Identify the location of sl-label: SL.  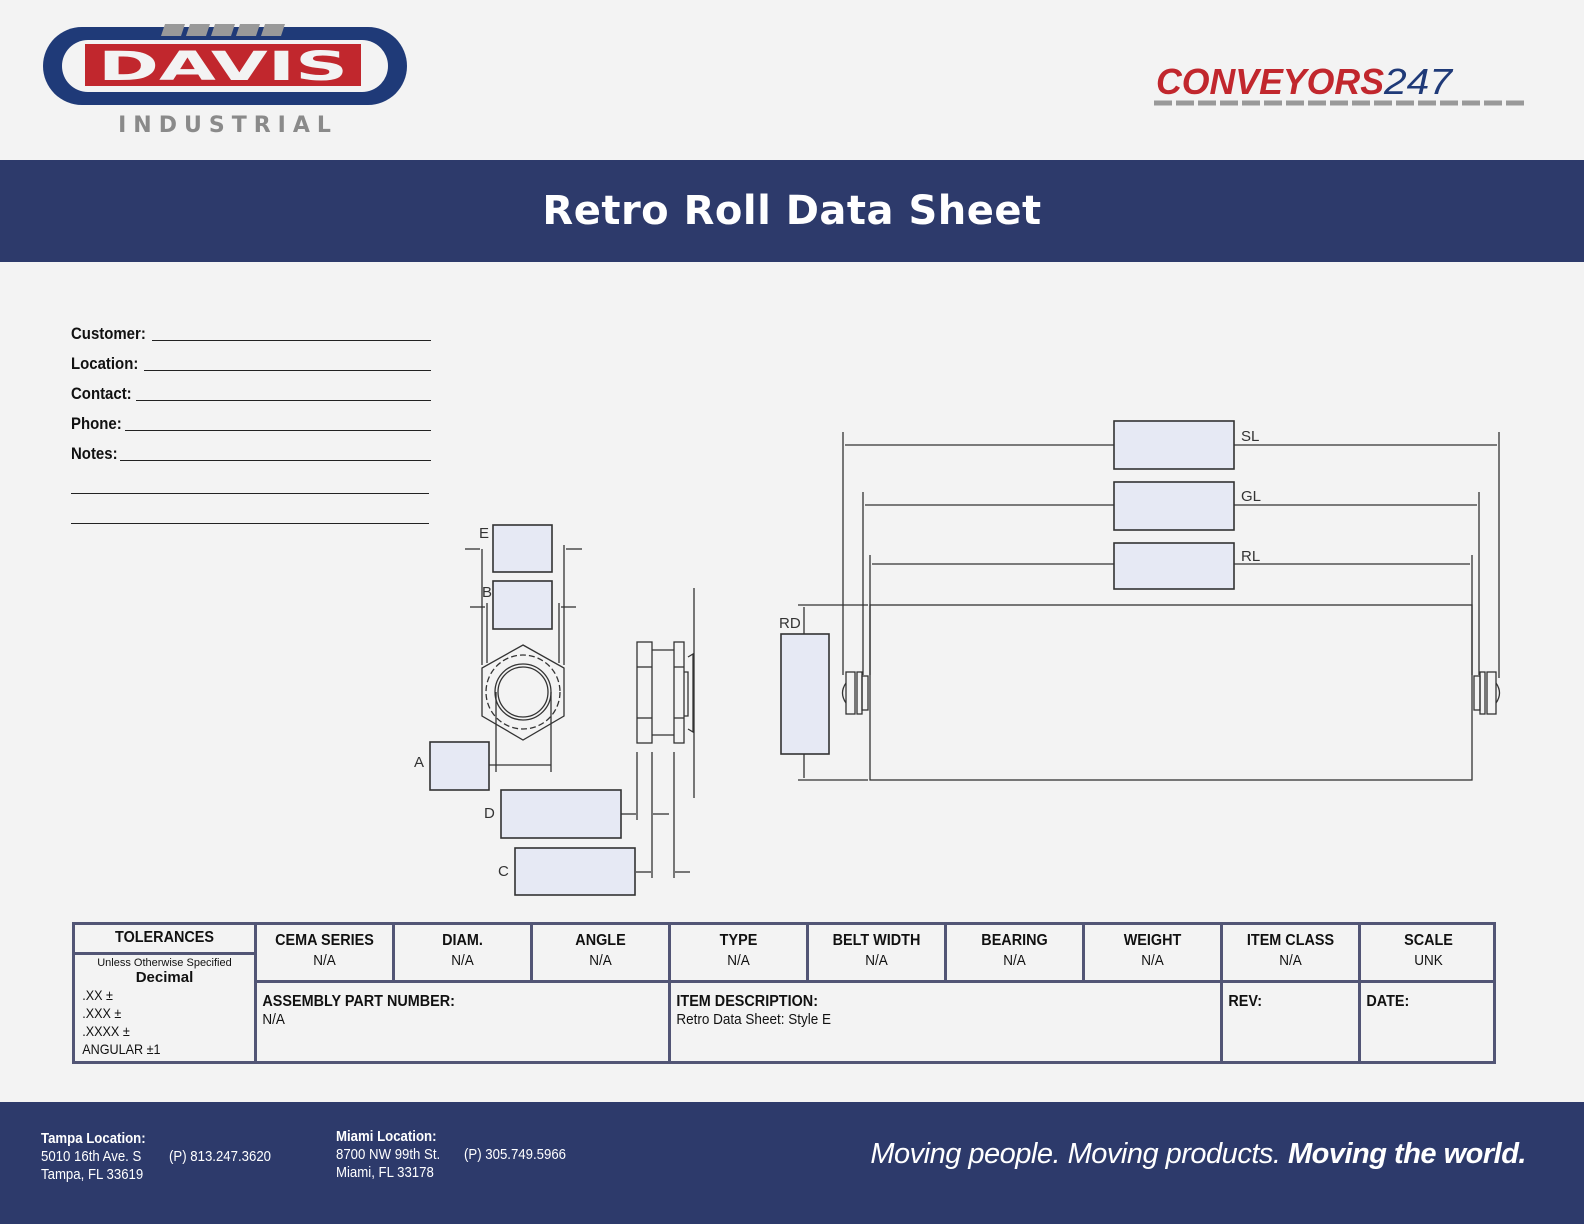
(1250, 436).